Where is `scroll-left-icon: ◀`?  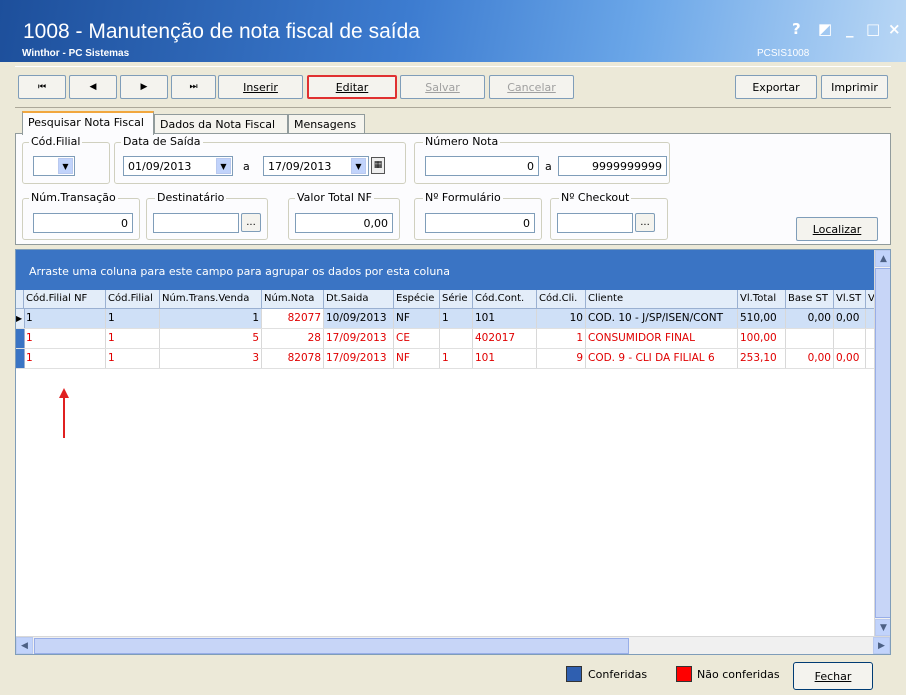 scroll-left-icon: ◀ is located at coordinates (24, 645).